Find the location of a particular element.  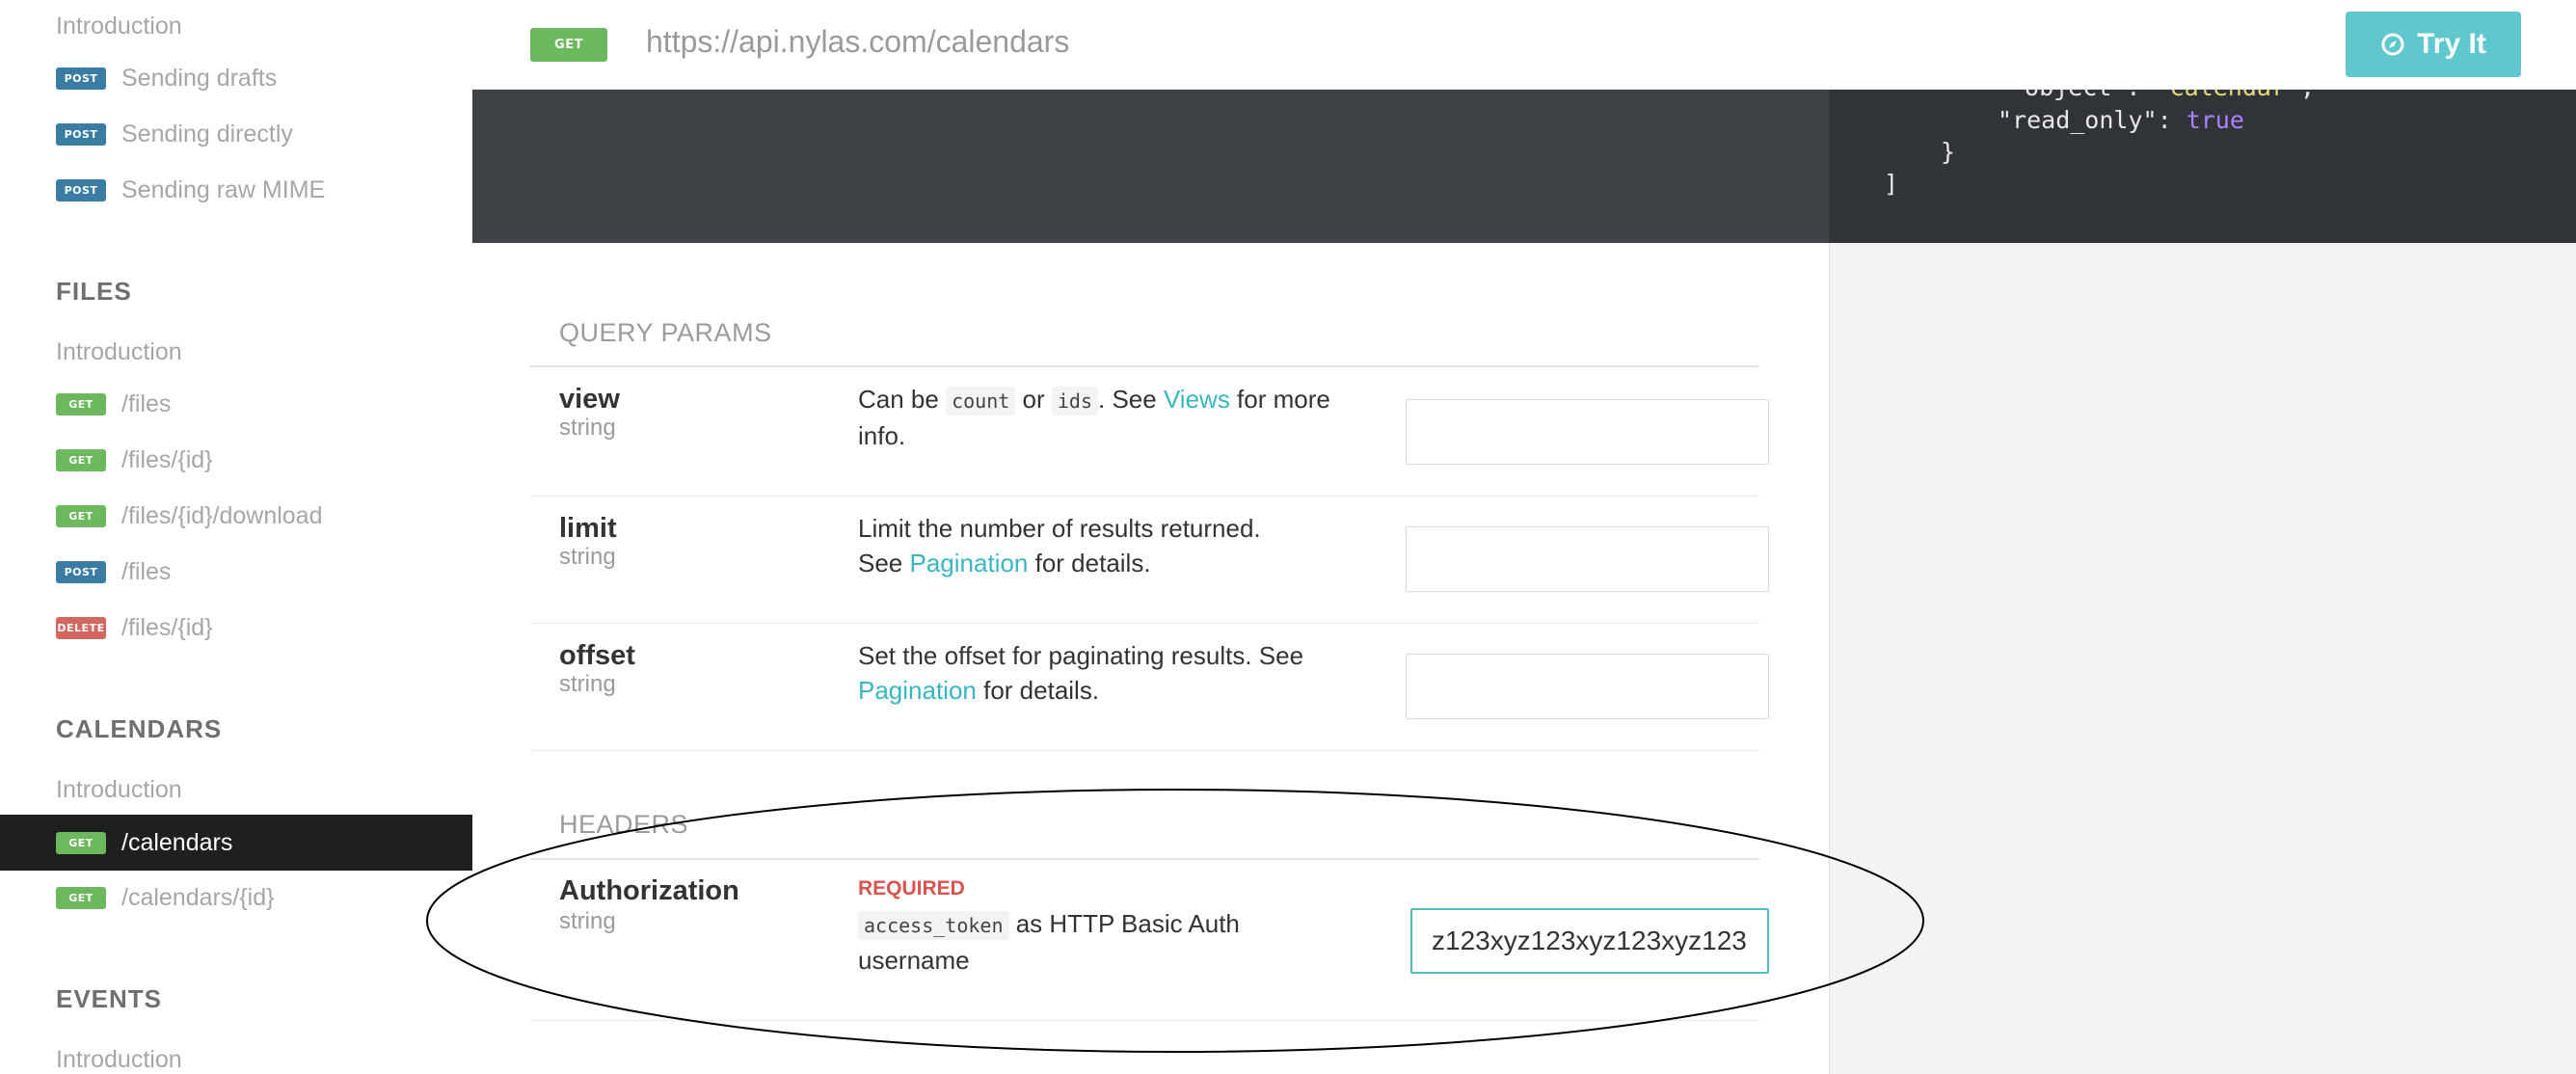

sidebar-item-sending-directly: POST Sending directly is located at coordinates (236, 134).